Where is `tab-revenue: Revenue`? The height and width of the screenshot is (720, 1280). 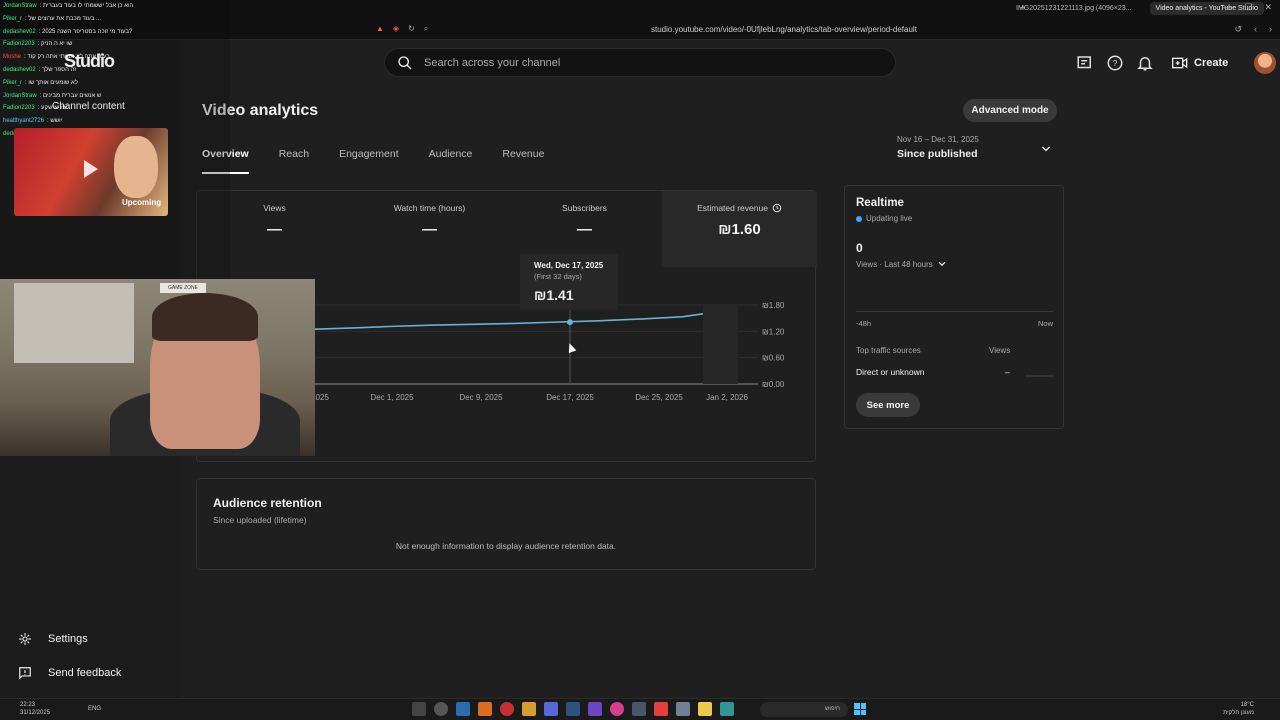 tab-revenue: Revenue is located at coordinates (523, 161).